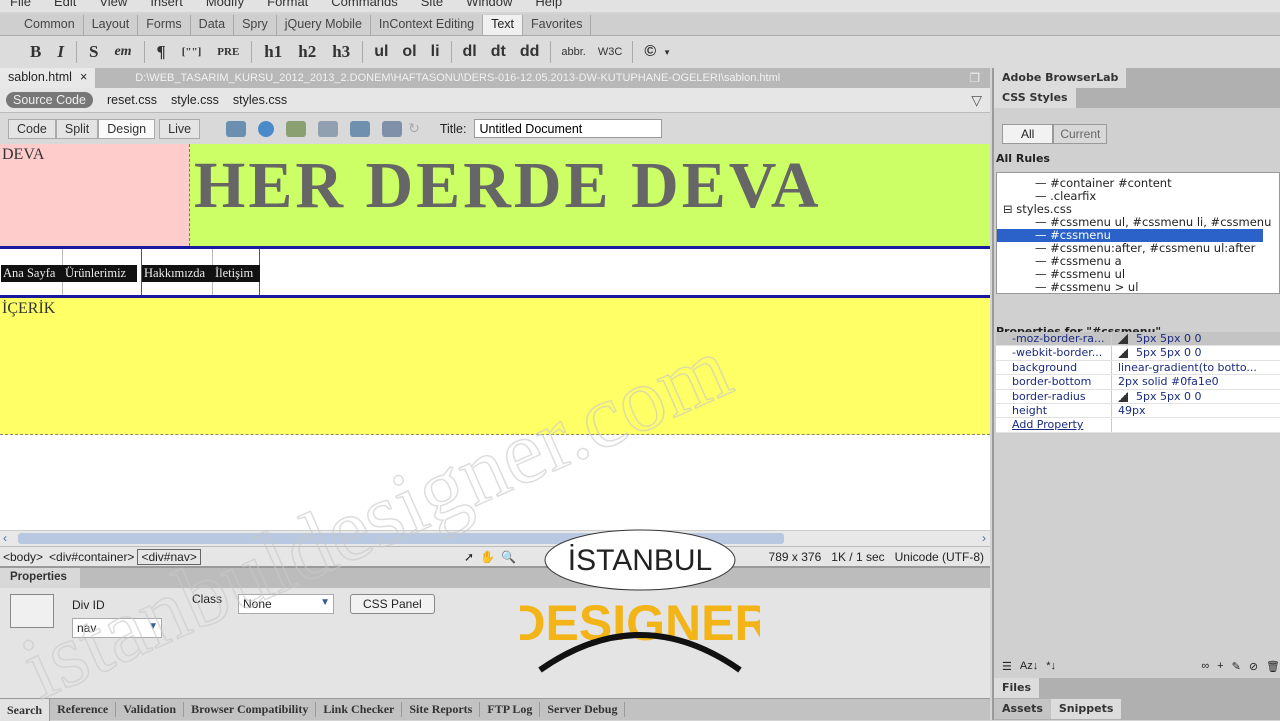 Image resolution: width=1280 pixels, height=721 pixels. What do you see at coordinates (83, 709) in the screenshot?
I see `results-tab-reference: Reference` at bounding box center [83, 709].